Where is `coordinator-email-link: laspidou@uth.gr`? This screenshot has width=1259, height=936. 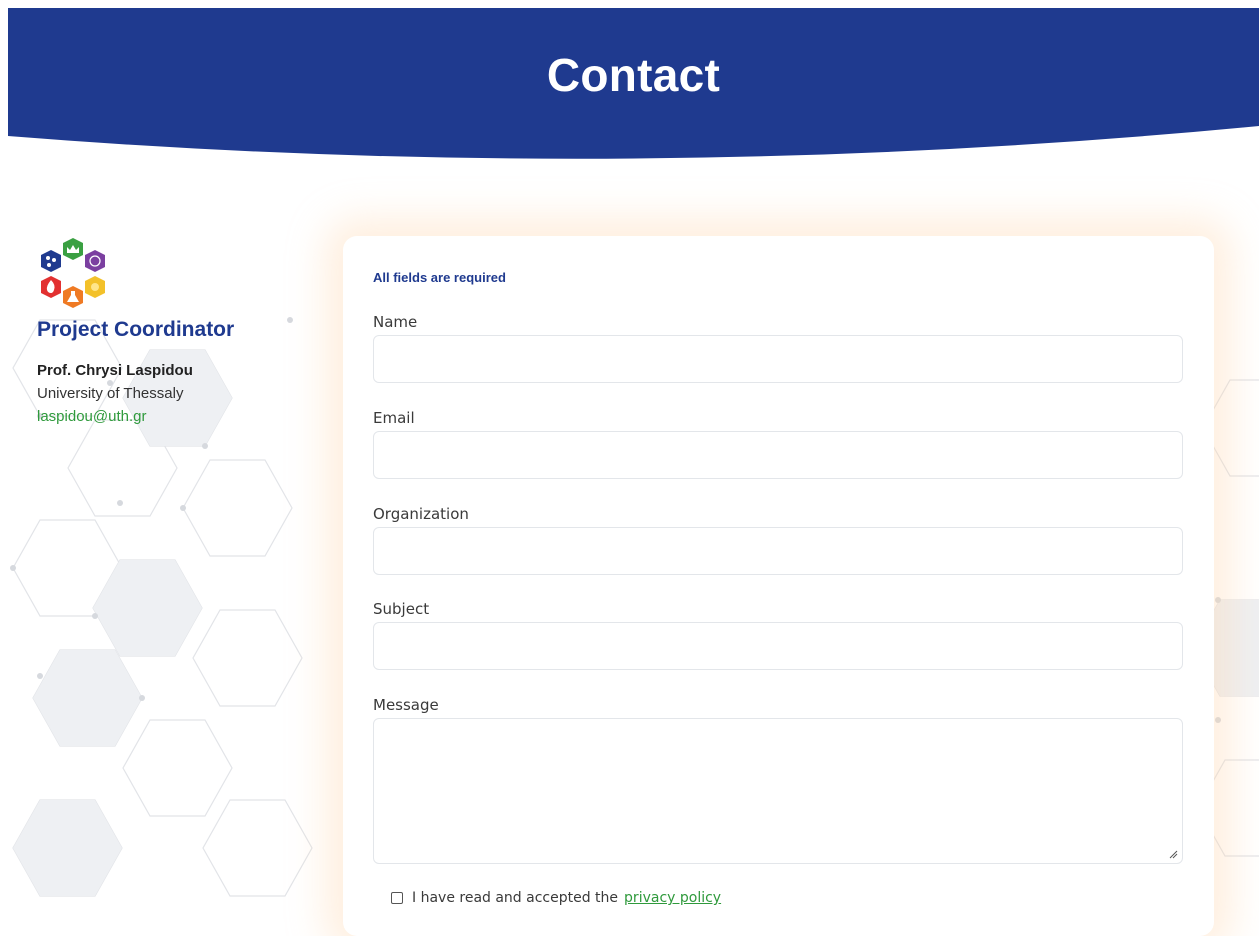 coordinator-email-link: laspidou@uth.gr is located at coordinates (91, 416).